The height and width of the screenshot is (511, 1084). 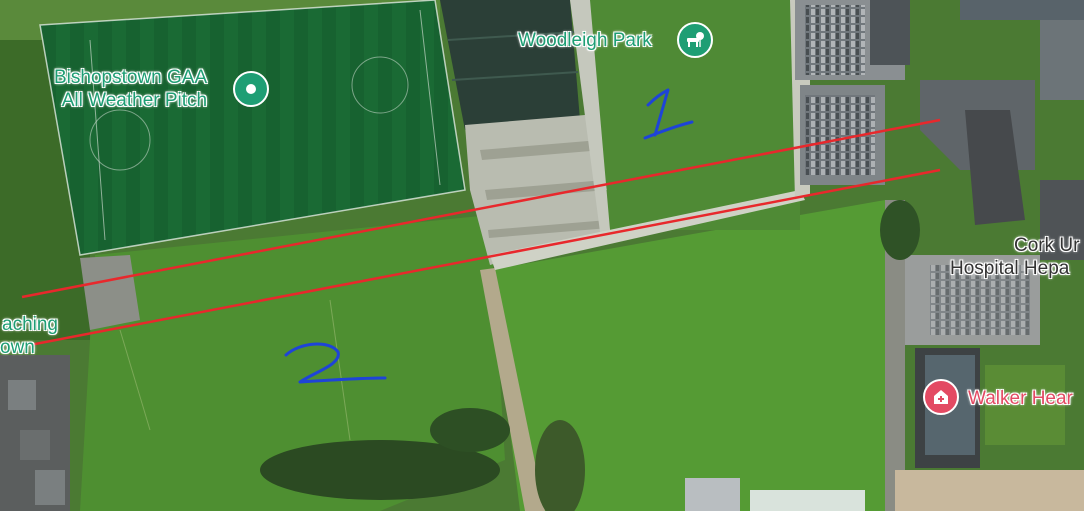 I want to click on place-label-left-partial: aching own, so click(x=29, y=336).